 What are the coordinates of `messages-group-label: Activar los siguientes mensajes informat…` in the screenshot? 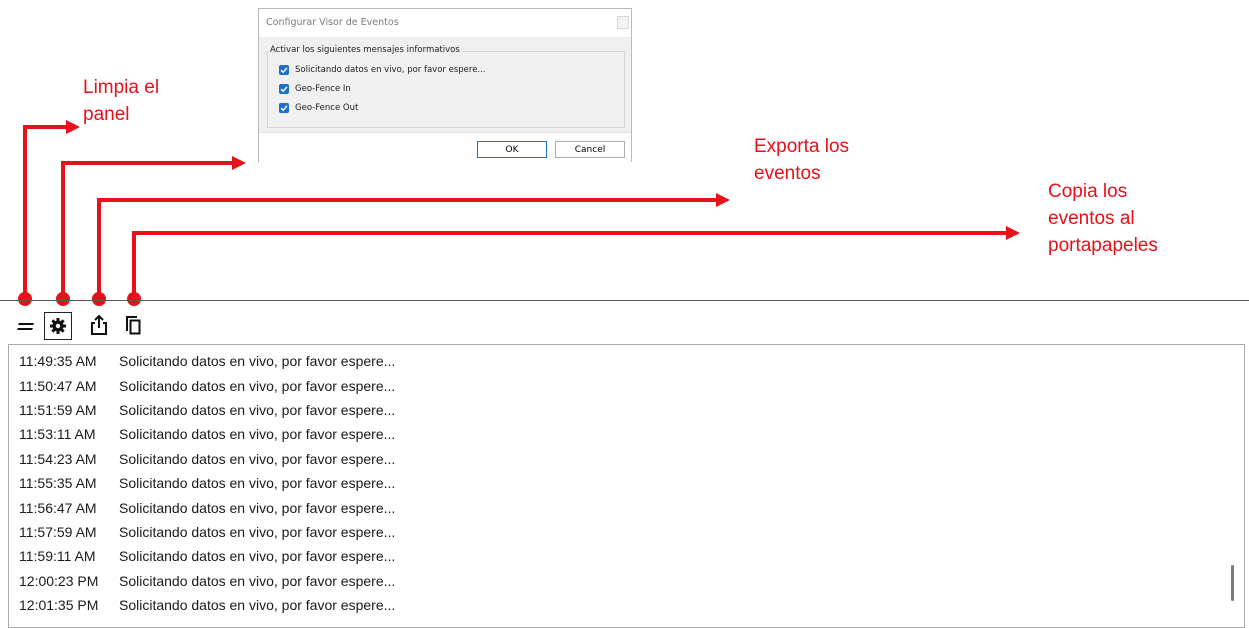 It's located at (365, 50).